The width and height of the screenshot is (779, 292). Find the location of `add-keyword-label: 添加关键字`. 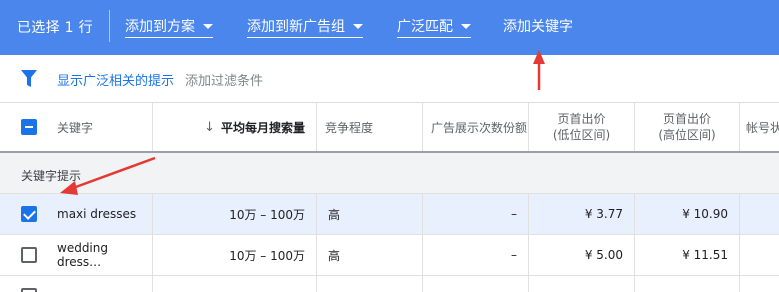

add-keyword-label: 添加关键字 is located at coordinates (538, 27).